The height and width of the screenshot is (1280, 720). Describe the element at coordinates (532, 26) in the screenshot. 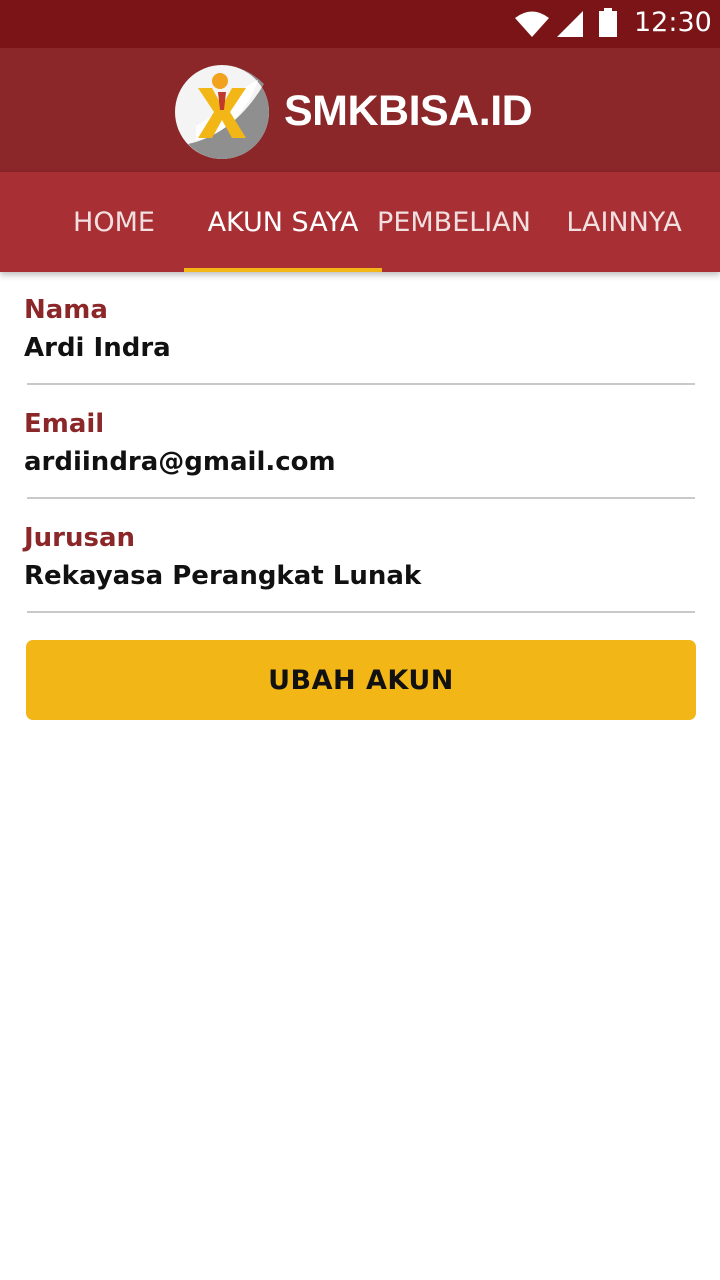

I see `wifi-icon` at that location.